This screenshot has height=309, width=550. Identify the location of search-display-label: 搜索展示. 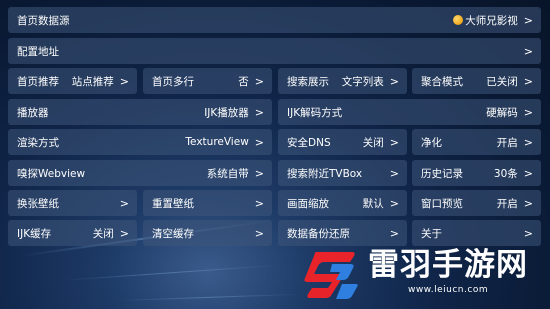
(308, 81).